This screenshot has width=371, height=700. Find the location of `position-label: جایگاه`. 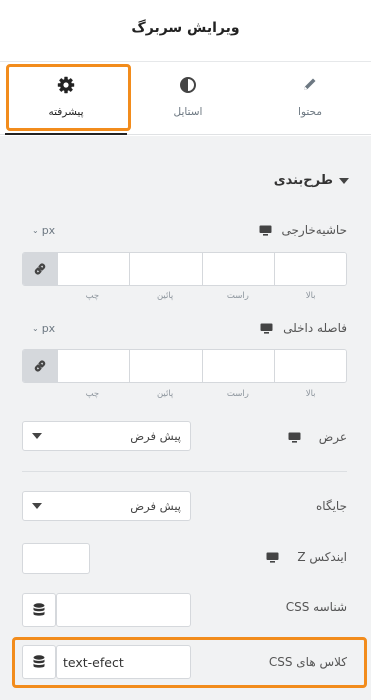

position-label: جایگاه is located at coordinates (331, 506).